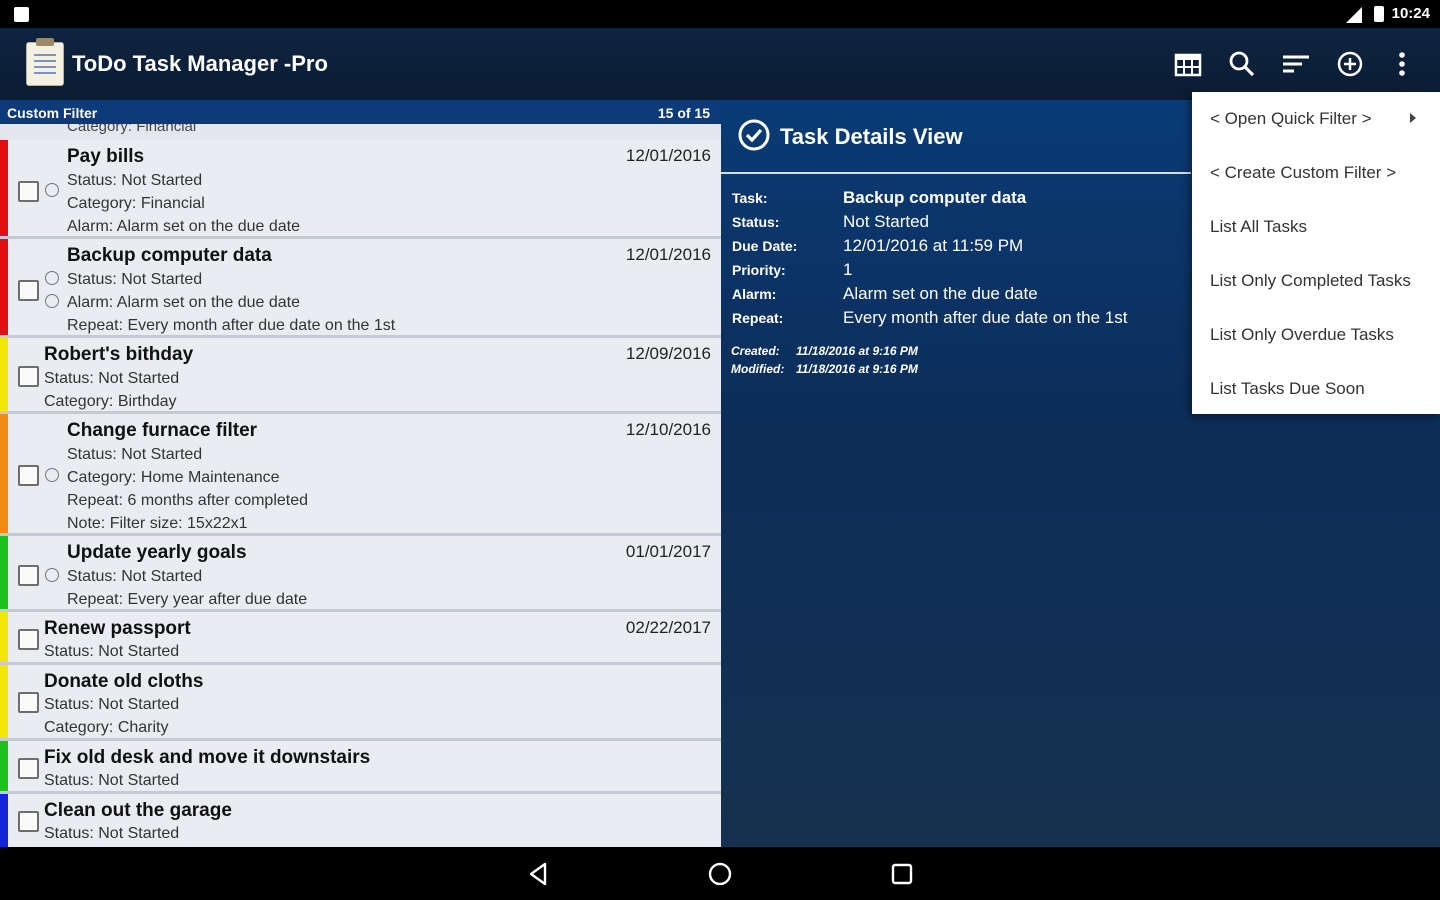  What do you see at coordinates (1258, 227) in the screenshot?
I see `menu-item-list-all-tasks: List All Tasks` at bounding box center [1258, 227].